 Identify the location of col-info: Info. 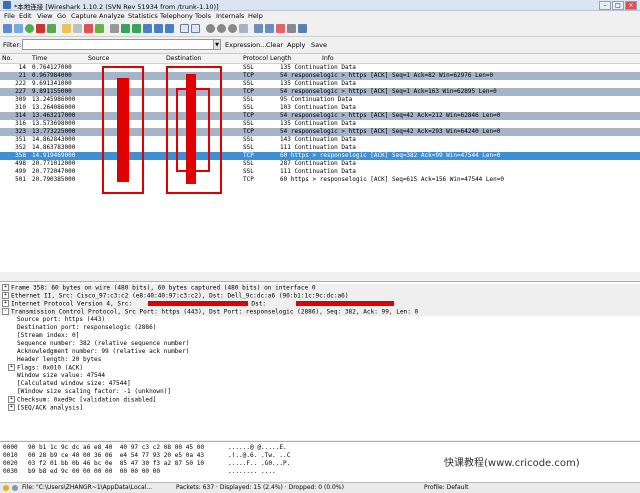
(328, 58).